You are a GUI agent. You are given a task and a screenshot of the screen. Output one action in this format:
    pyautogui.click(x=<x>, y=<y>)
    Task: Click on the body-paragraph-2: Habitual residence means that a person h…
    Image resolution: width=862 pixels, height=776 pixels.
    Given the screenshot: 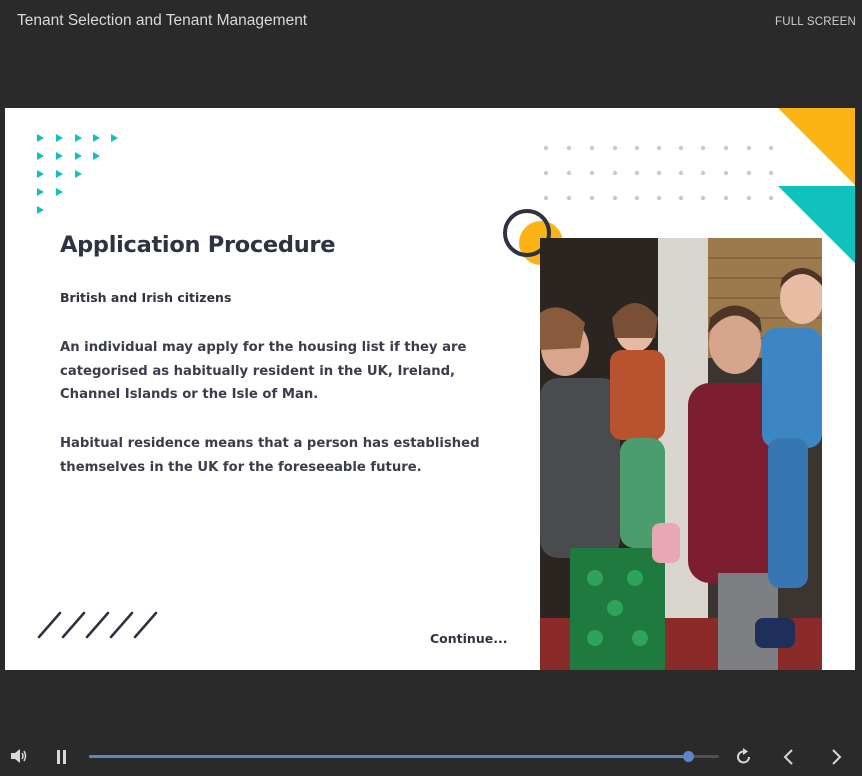 What is the action you would take?
    pyautogui.click(x=270, y=455)
    